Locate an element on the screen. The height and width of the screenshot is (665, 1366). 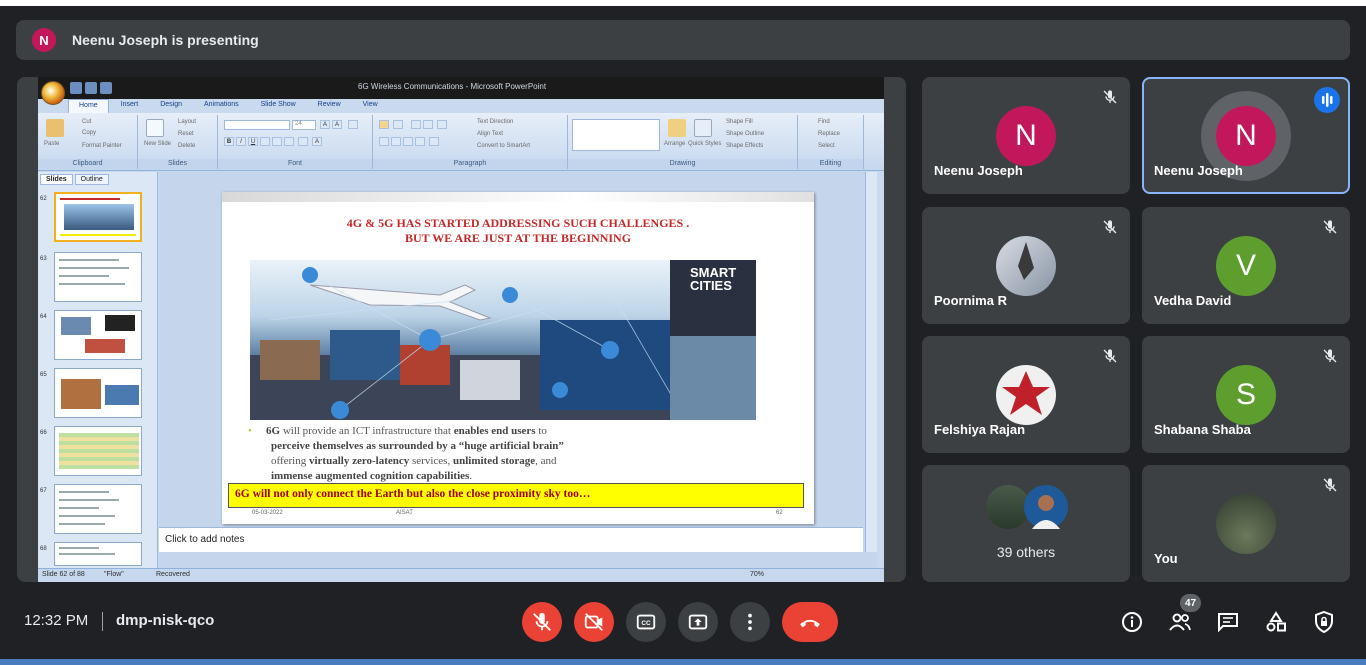
quick-styles-button: Quick Styles is located at coordinates (704, 144).